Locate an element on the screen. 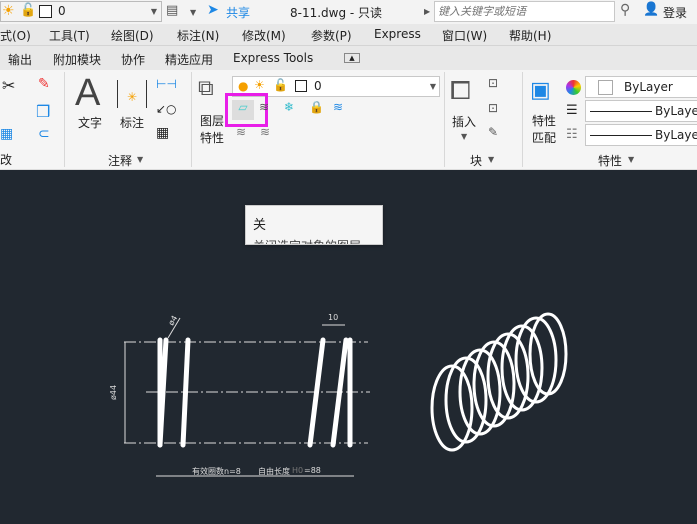 The height and width of the screenshot is (524, 697). menu-modify: 修改(M) is located at coordinates (264, 35).